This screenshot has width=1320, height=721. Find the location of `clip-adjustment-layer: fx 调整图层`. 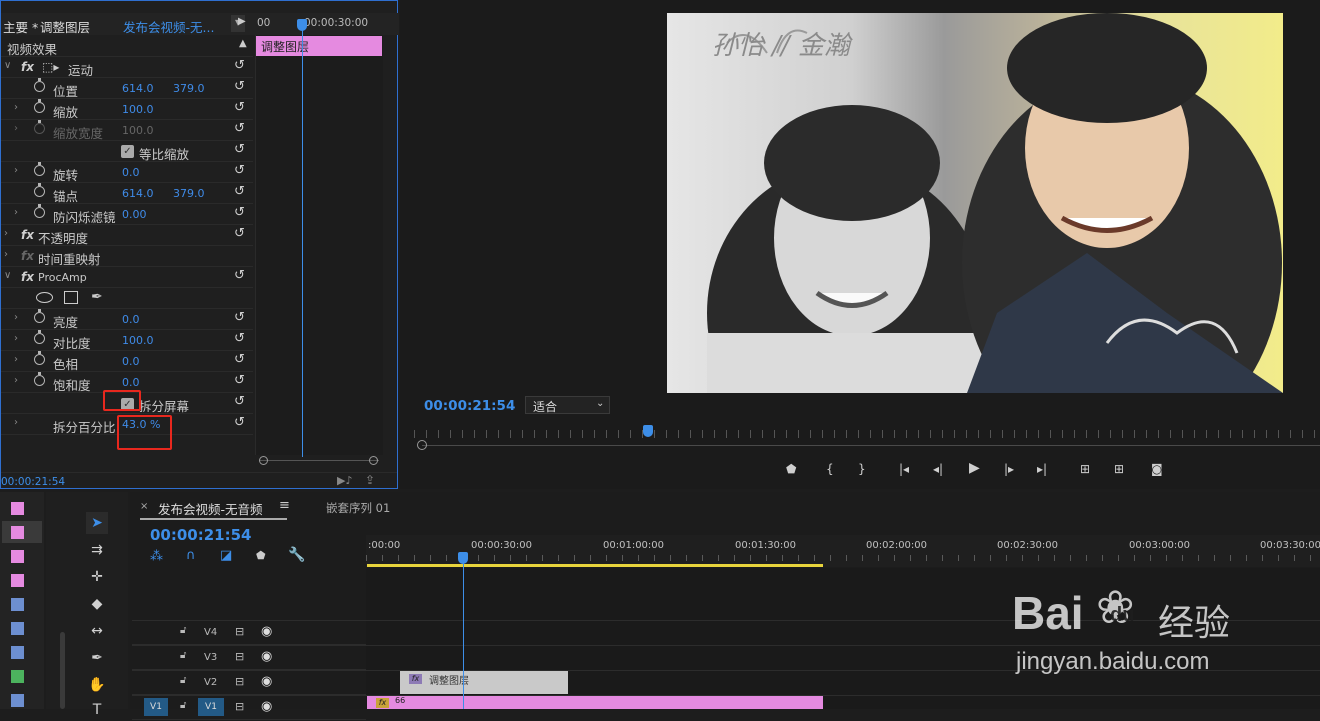

clip-adjustment-layer: fx 调整图层 is located at coordinates (484, 682).